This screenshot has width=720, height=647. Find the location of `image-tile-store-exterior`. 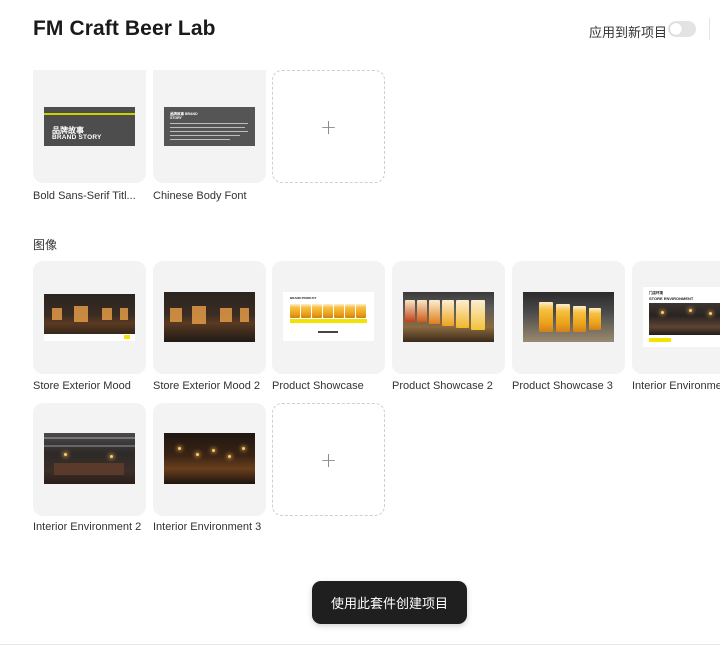

image-tile-store-exterior is located at coordinates (89, 317).